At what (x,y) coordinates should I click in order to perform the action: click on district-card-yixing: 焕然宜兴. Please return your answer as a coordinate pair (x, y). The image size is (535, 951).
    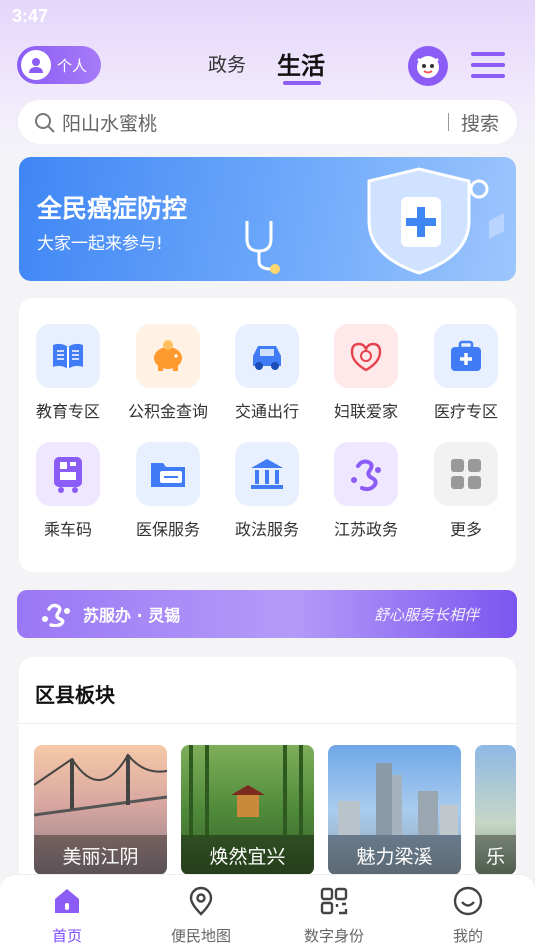
    Looking at the image, I should click on (247, 810).